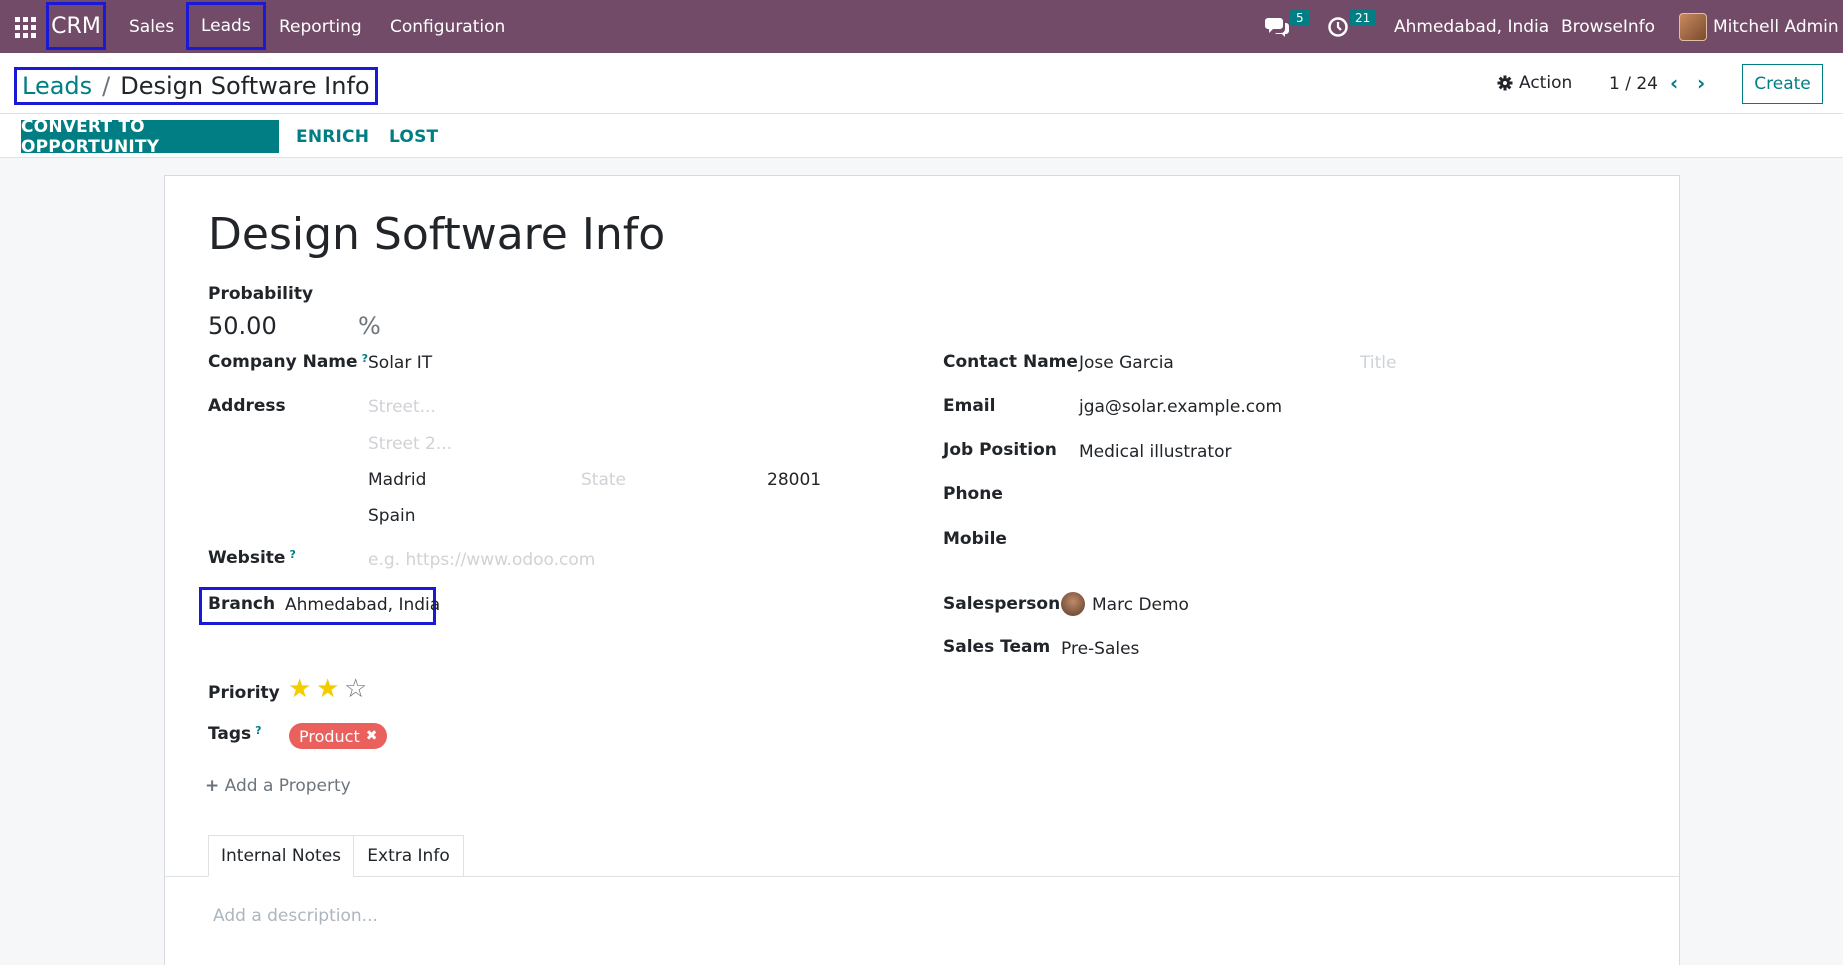  I want to click on gear-icon, so click(1505, 83).